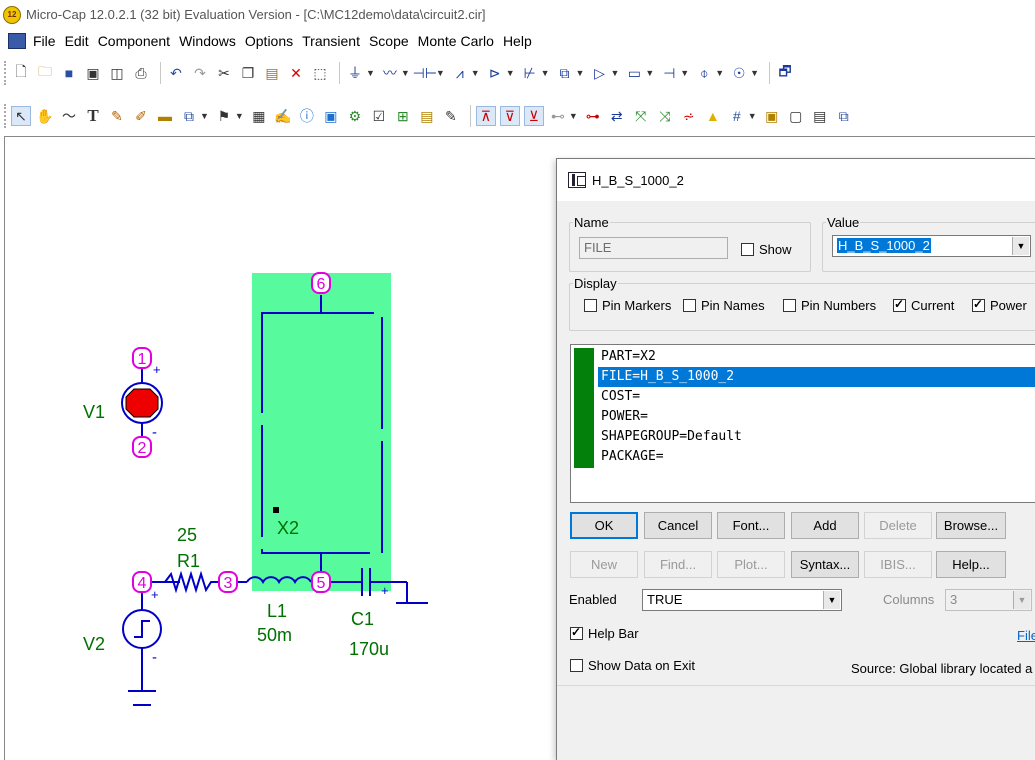  What do you see at coordinates (604, 525) in the screenshot?
I see `ok-button: OK` at bounding box center [604, 525].